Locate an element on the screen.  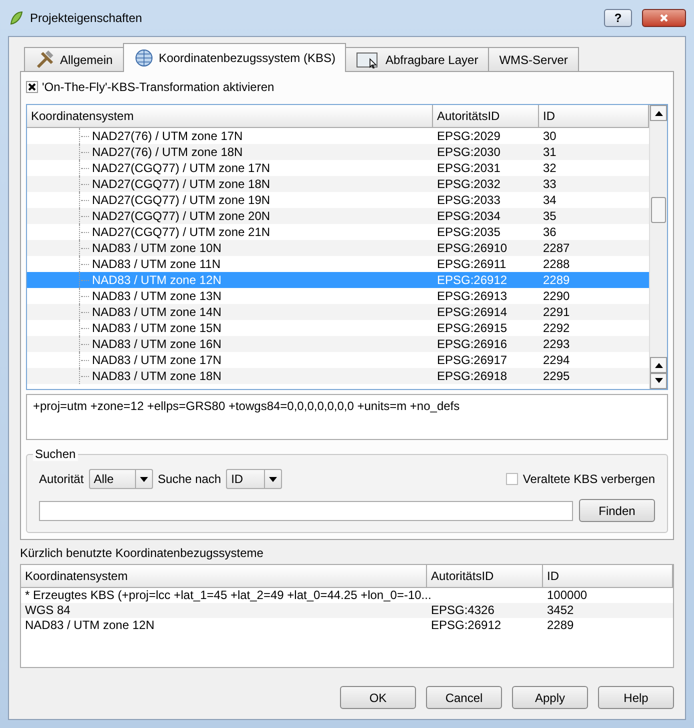
table-cell-text: 31 is located at coordinates (550, 152).